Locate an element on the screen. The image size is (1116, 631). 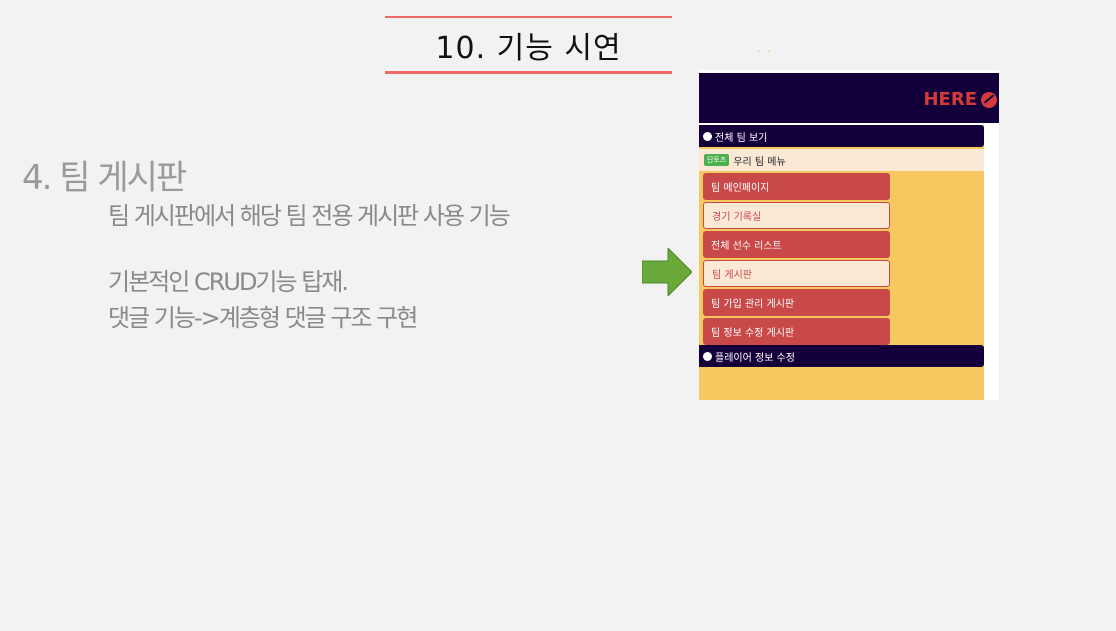
all-teams-link: 전체 팀 보기 is located at coordinates (841, 136).